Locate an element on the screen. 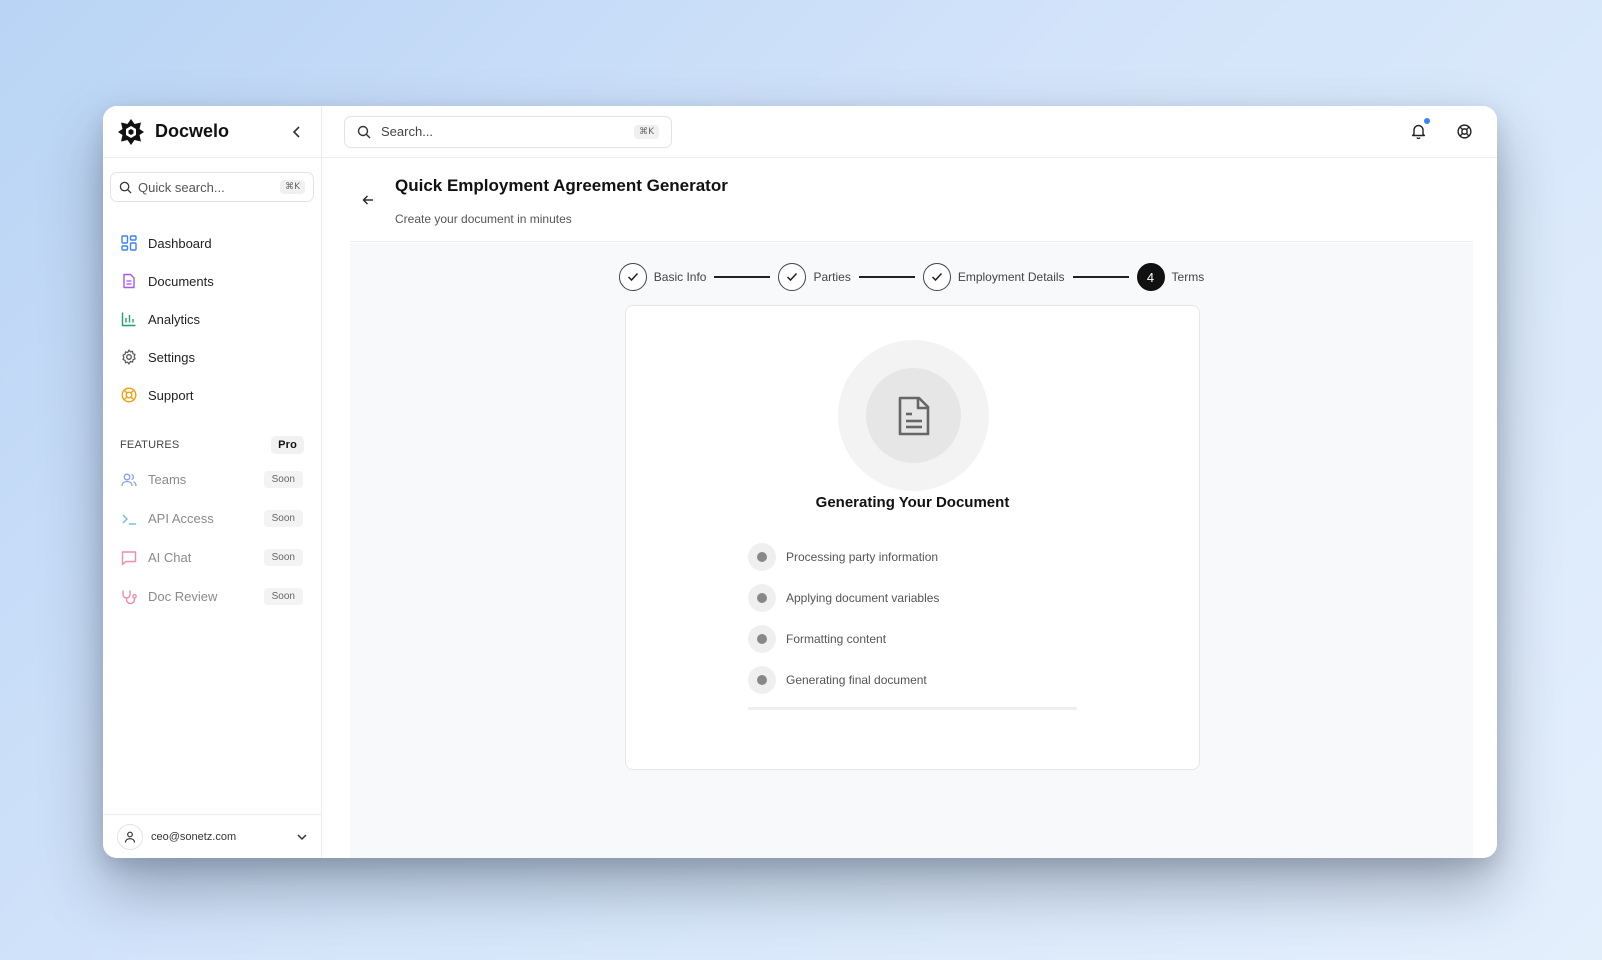 This screenshot has height=960, width=1602. features-list: Teams Soon API Access Soon AI Chat Soon is located at coordinates (212, 538).